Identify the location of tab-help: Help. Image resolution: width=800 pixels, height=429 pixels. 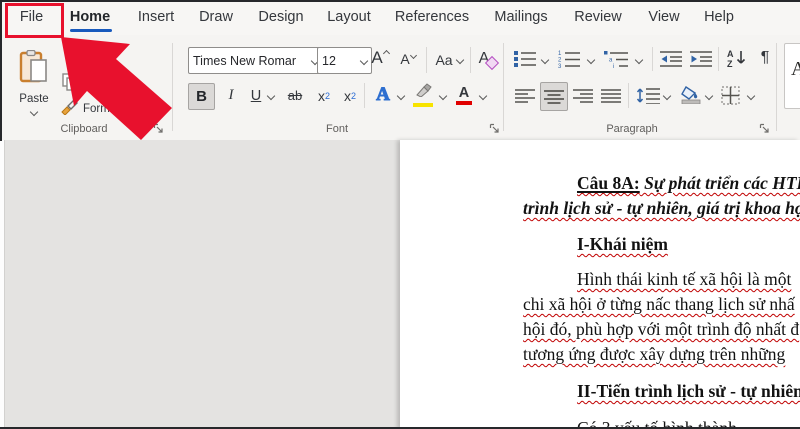
(719, 17).